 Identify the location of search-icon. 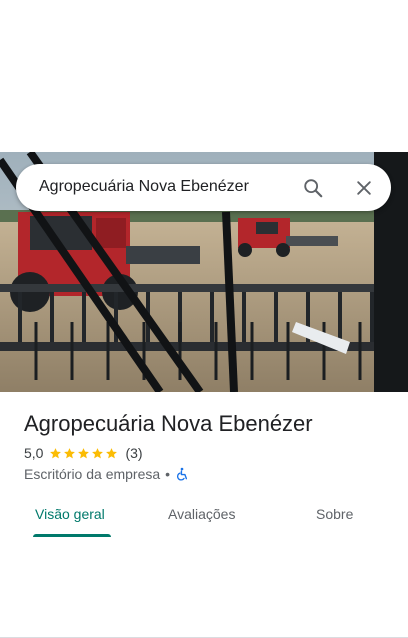
(313, 188).